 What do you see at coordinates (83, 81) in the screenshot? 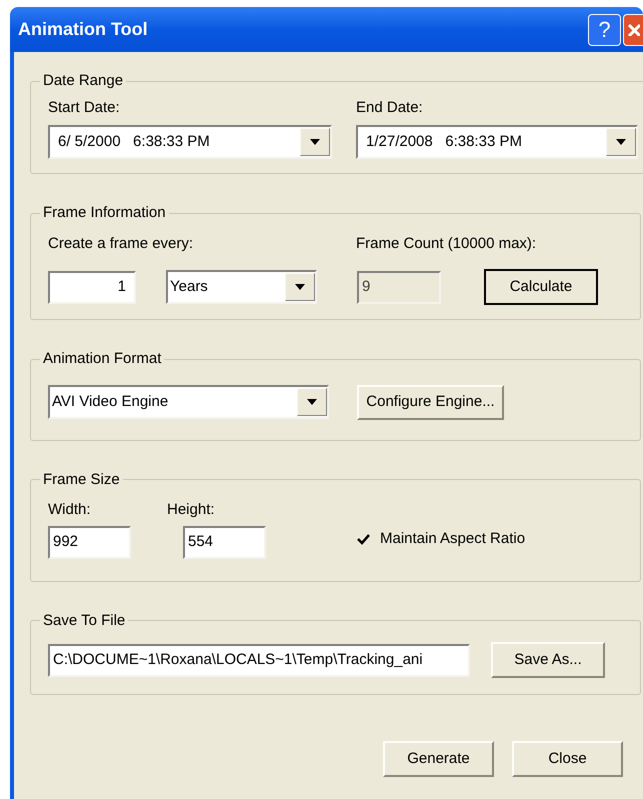
I see `group-label: Date Range` at bounding box center [83, 81].